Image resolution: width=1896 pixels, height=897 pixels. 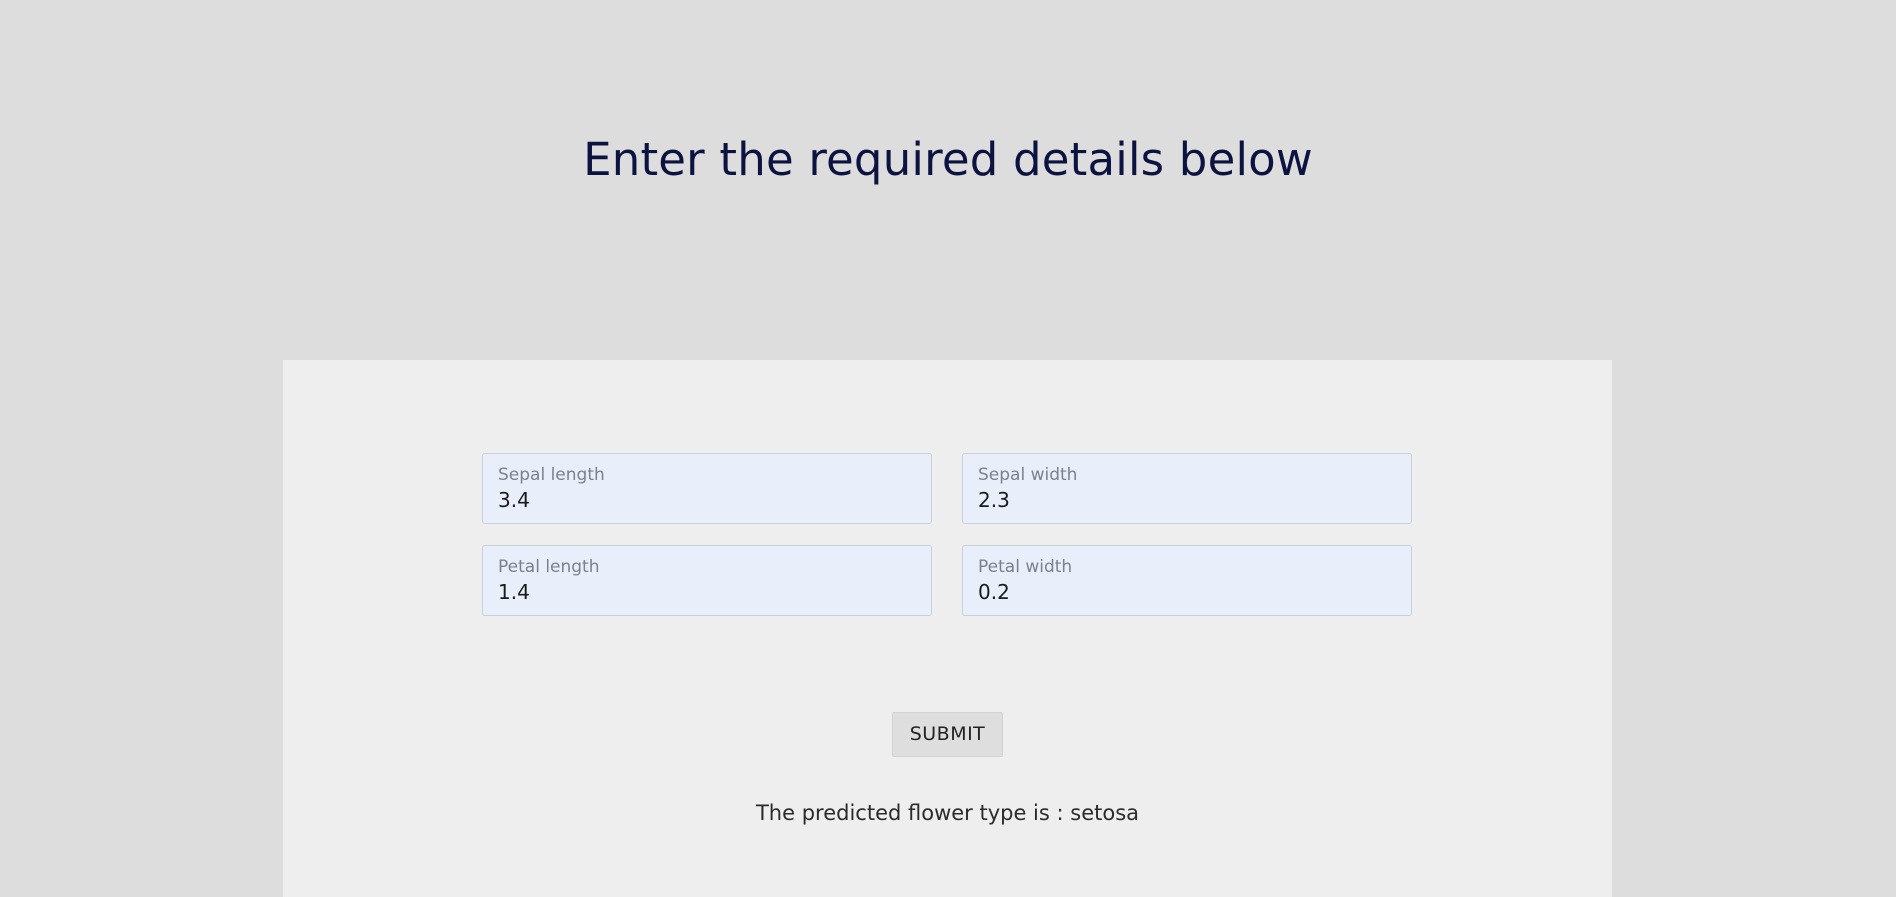 What do you see at coordinates (948, 159) in the screenshot?
I see `page-title: Enter the required details below` at bounding box center [948, 159].